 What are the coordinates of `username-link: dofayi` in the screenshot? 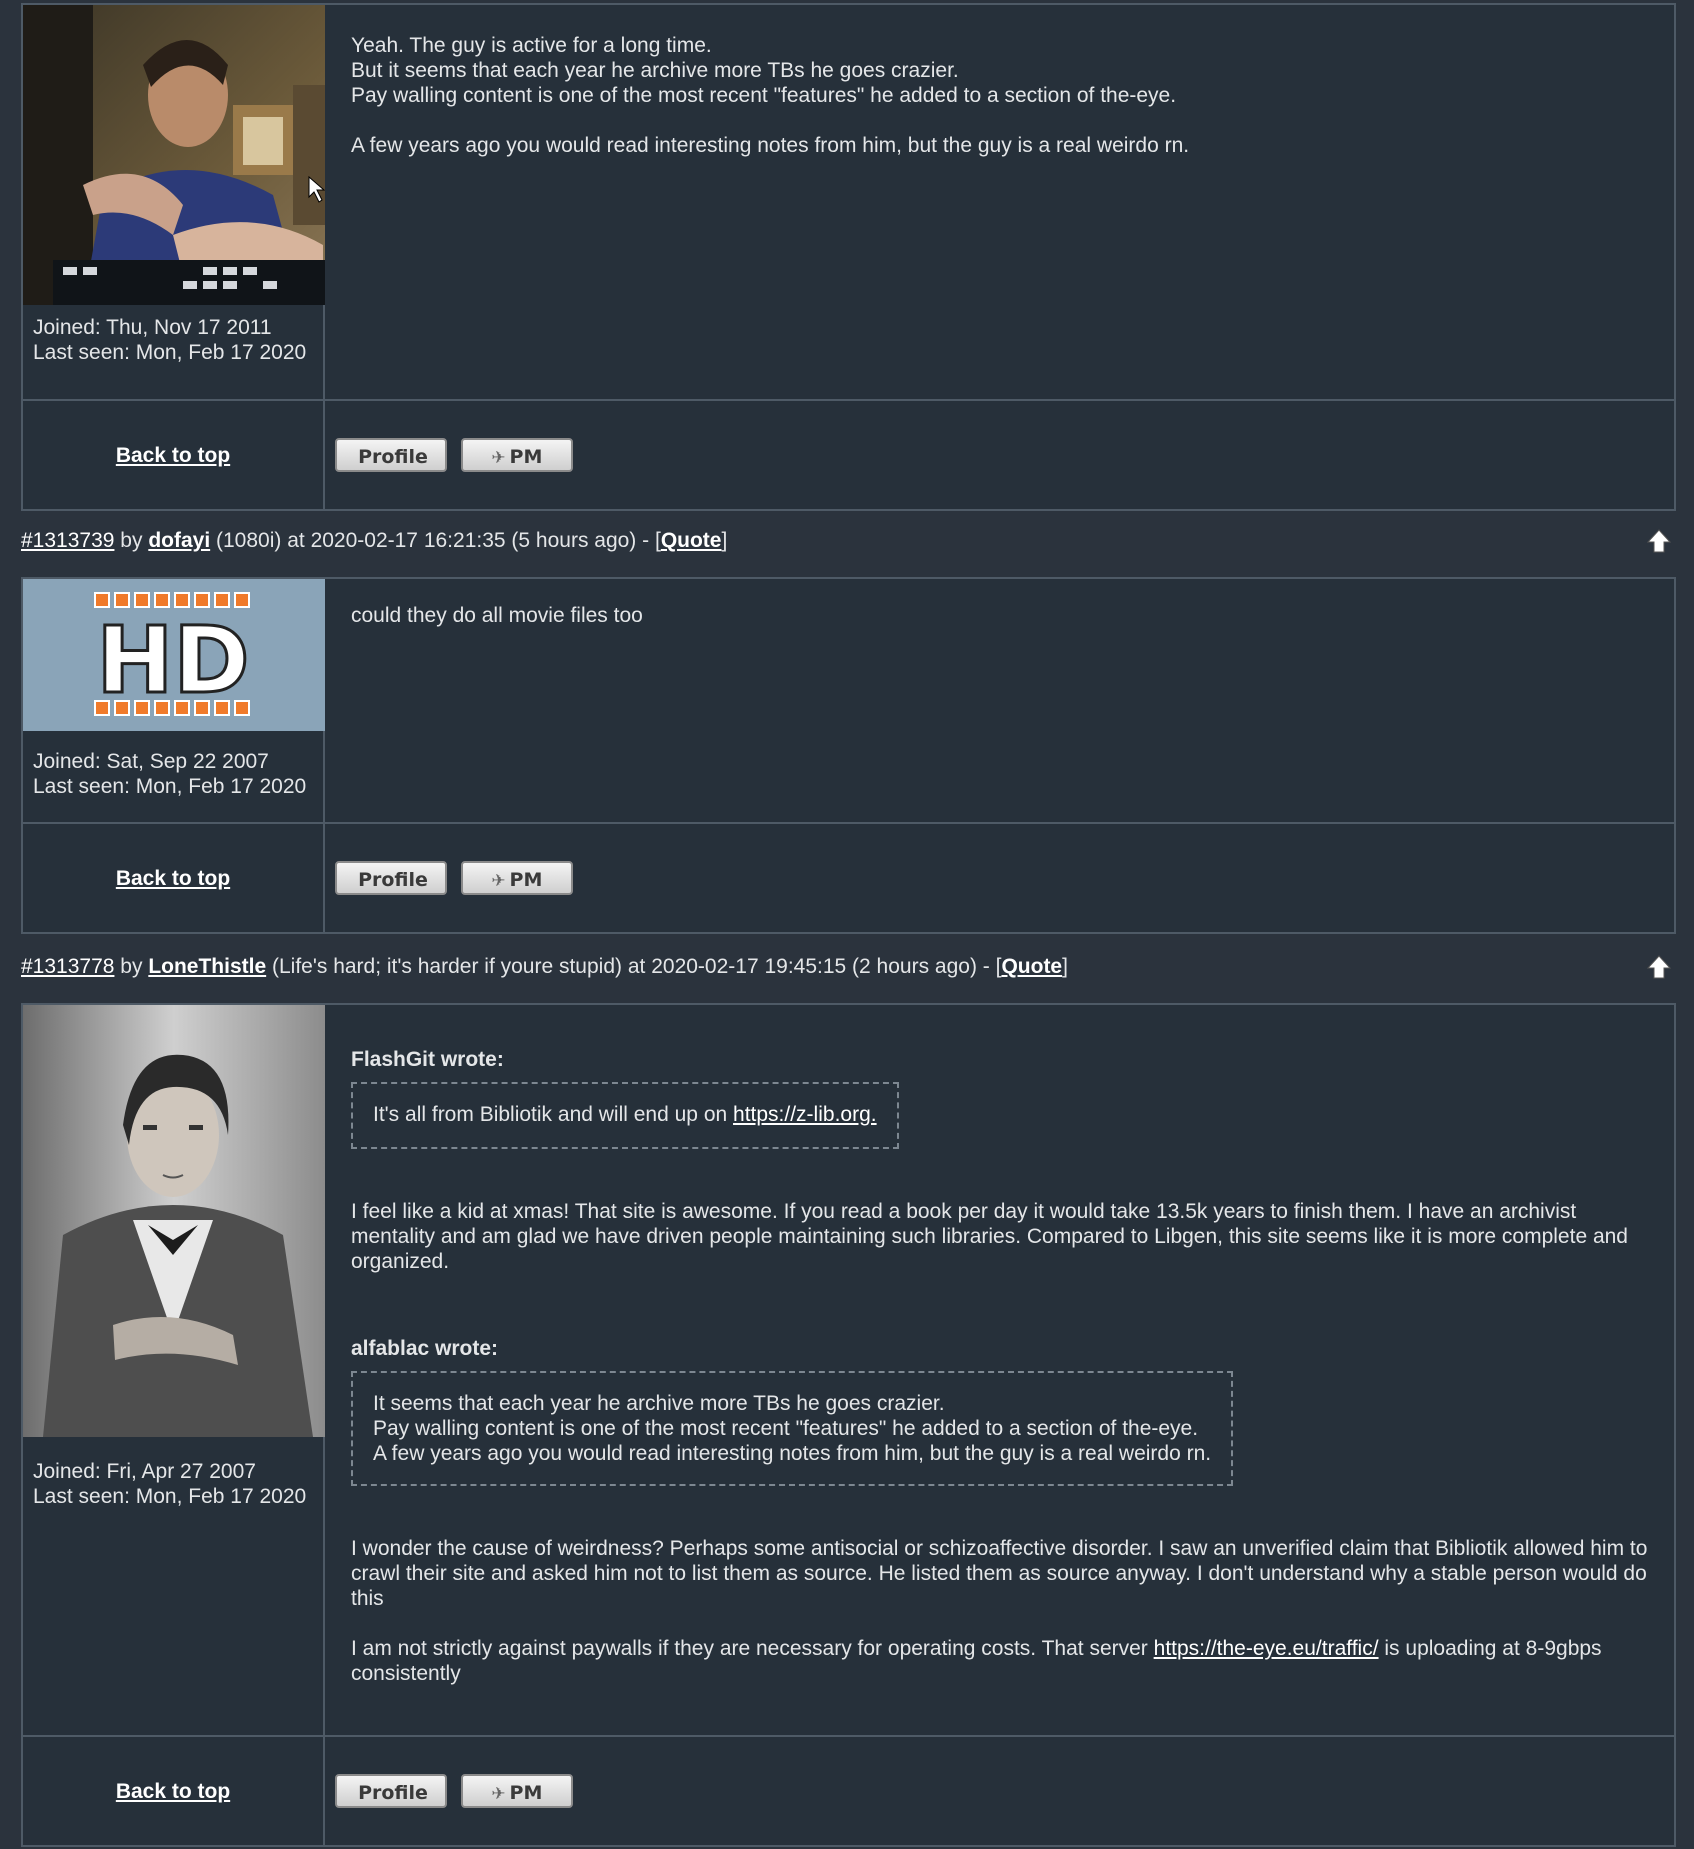 It's located at (179, 540).